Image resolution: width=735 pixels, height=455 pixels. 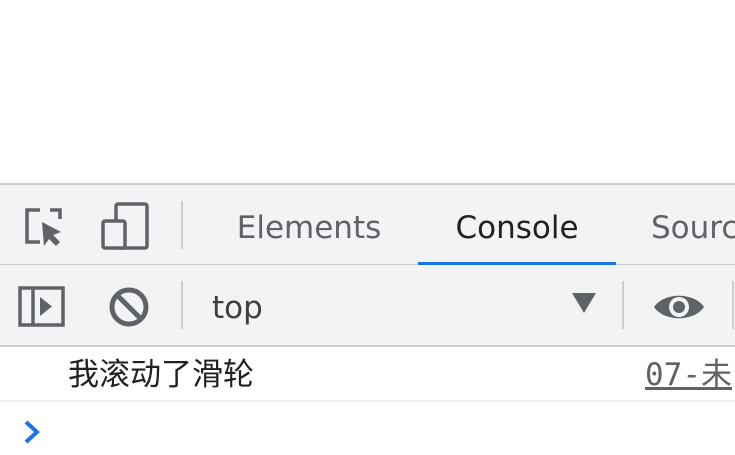 What do you see at coordinates (309, 225) in the screenshot?
I see `tab-elements: Elements` at bounding box center [309, 225].